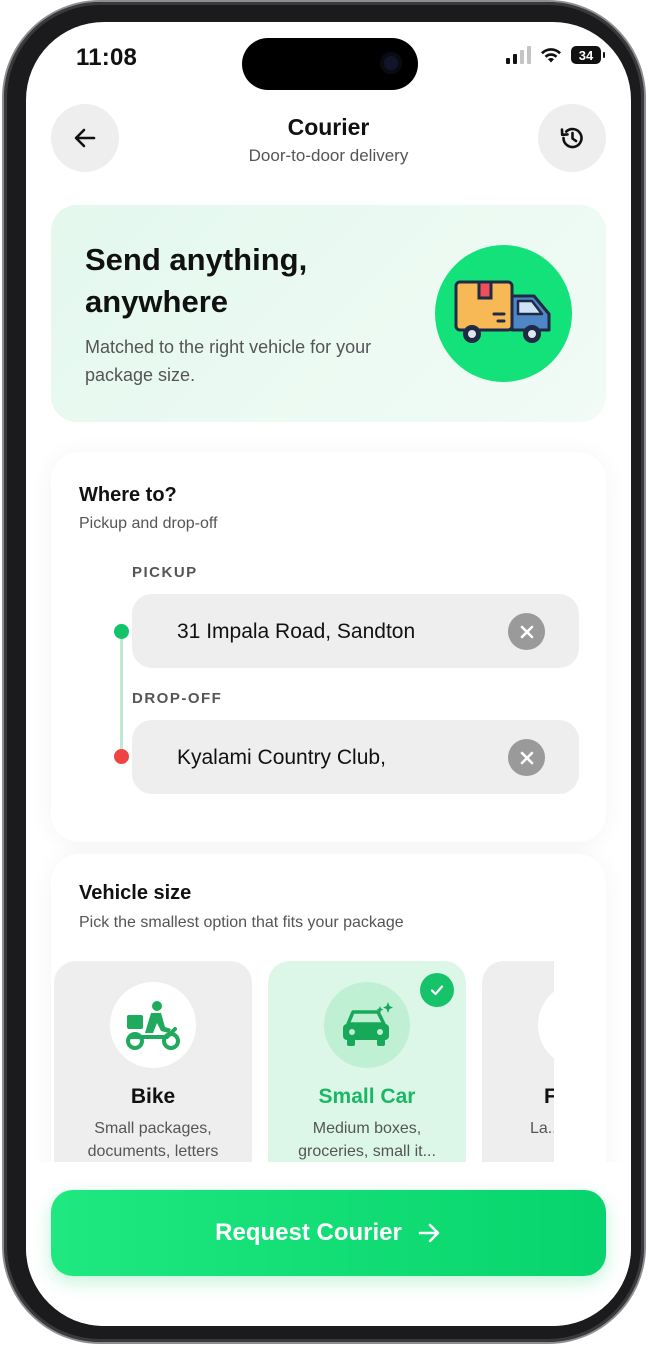 This screenshot has width=650, height=1347. I want to click on history-button, so click(572, 138).